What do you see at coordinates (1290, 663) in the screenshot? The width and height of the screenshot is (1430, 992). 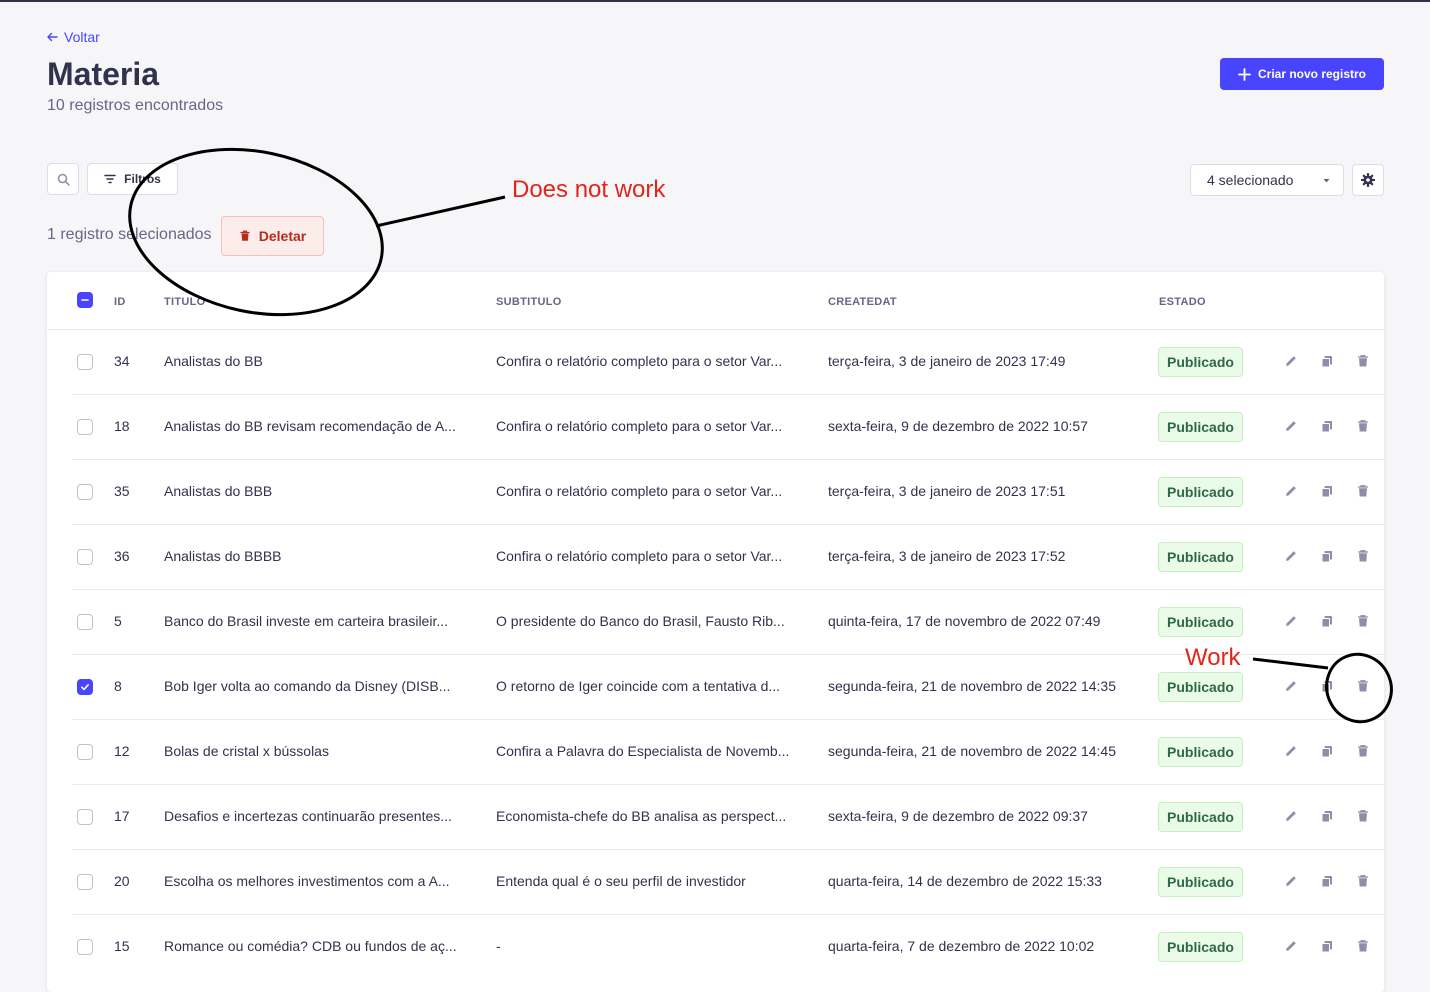 I see `annotation-line-small` at bounding box center [1290, 663].